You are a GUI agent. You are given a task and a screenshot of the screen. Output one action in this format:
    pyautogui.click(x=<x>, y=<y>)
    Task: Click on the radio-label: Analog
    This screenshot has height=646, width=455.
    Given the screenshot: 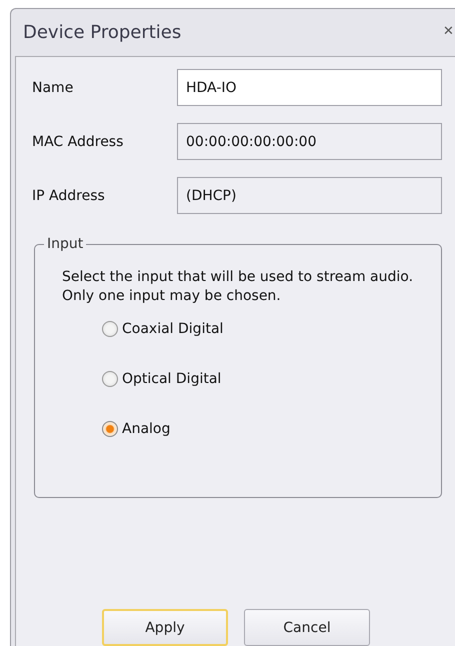 What is the action you would take?
    pyautogui.click(x=146, y=429)
    